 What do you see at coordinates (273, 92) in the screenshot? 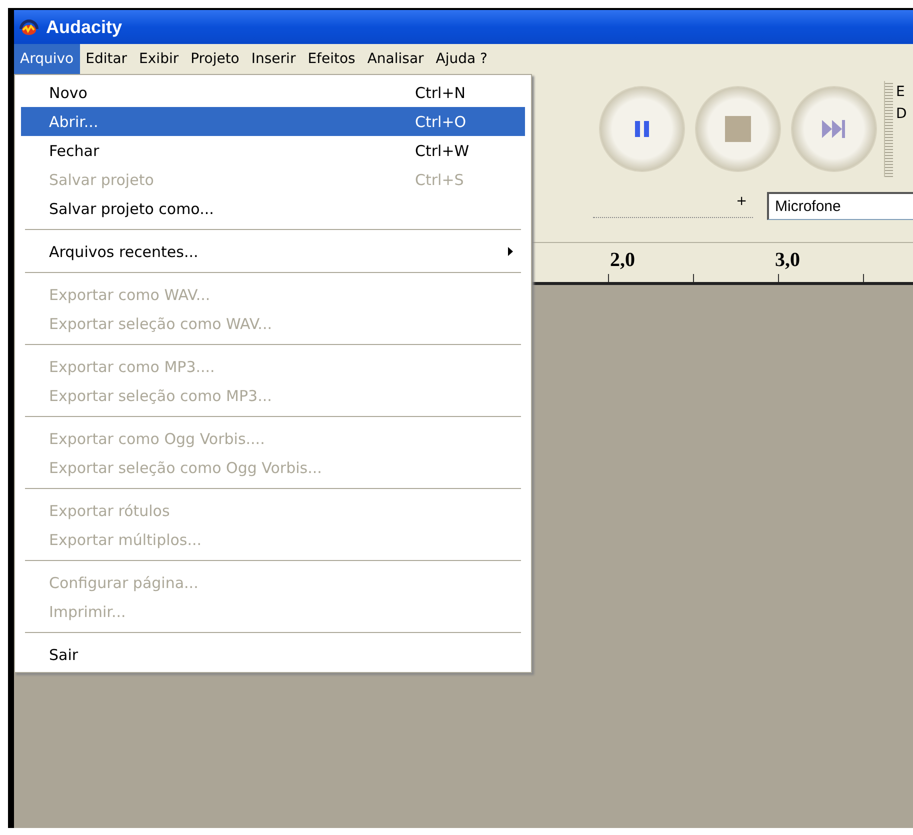
I see `menu-item: Novo Ctrl+N` at bounding box center [273, 92].